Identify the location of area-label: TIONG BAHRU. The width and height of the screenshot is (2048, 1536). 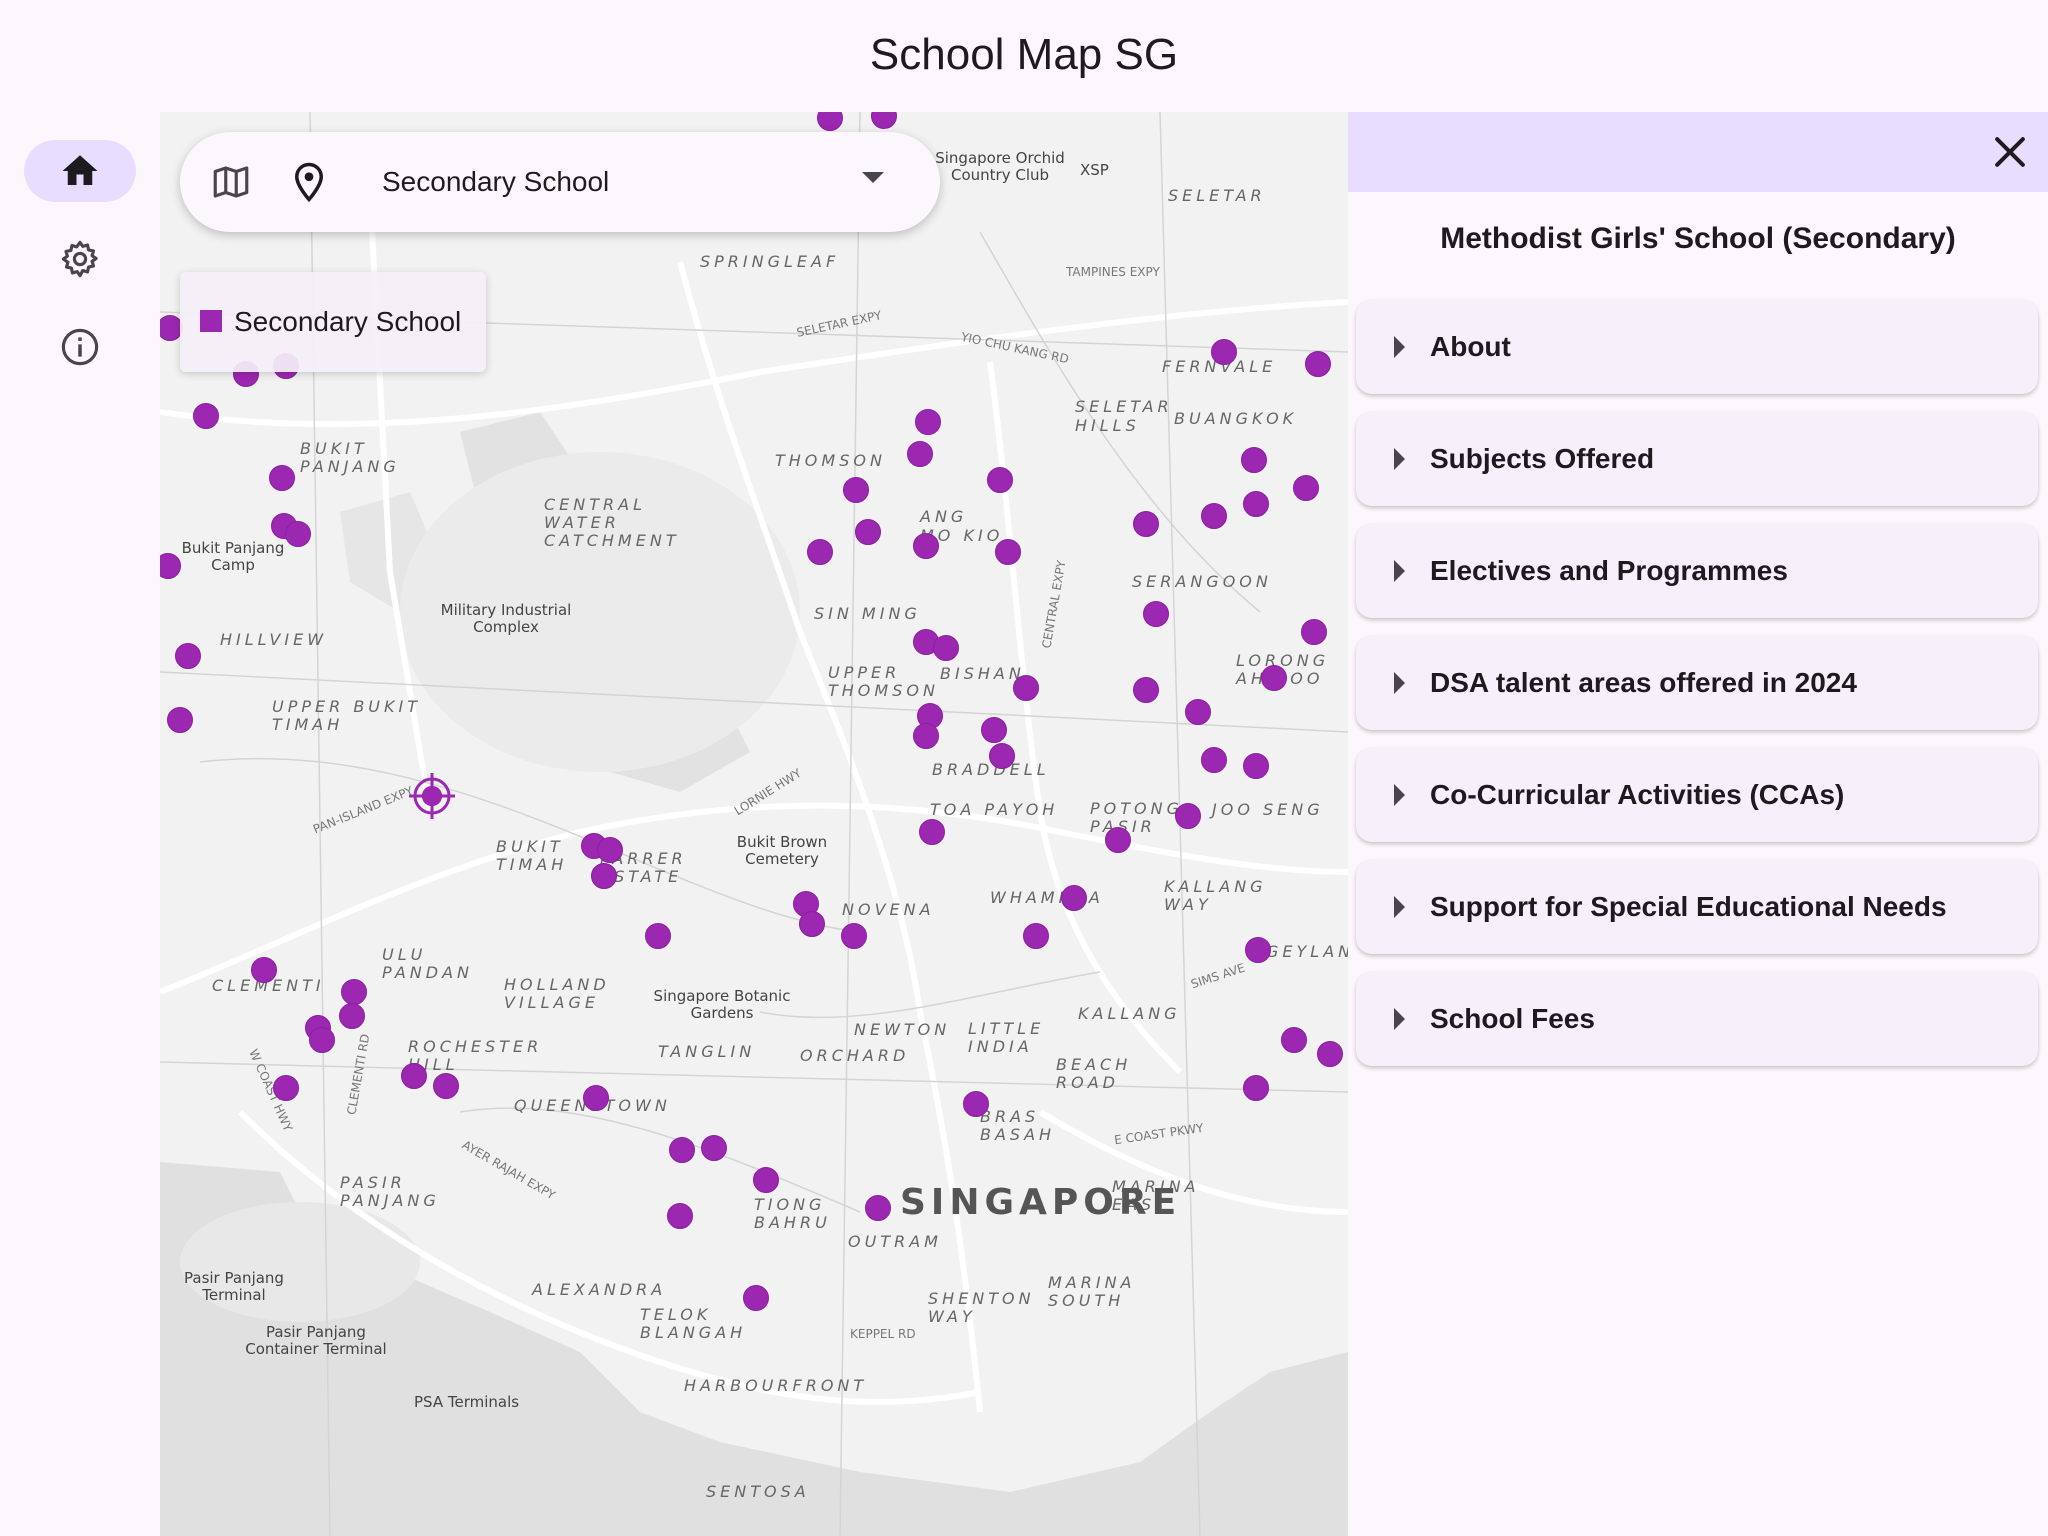
(792, 1213).